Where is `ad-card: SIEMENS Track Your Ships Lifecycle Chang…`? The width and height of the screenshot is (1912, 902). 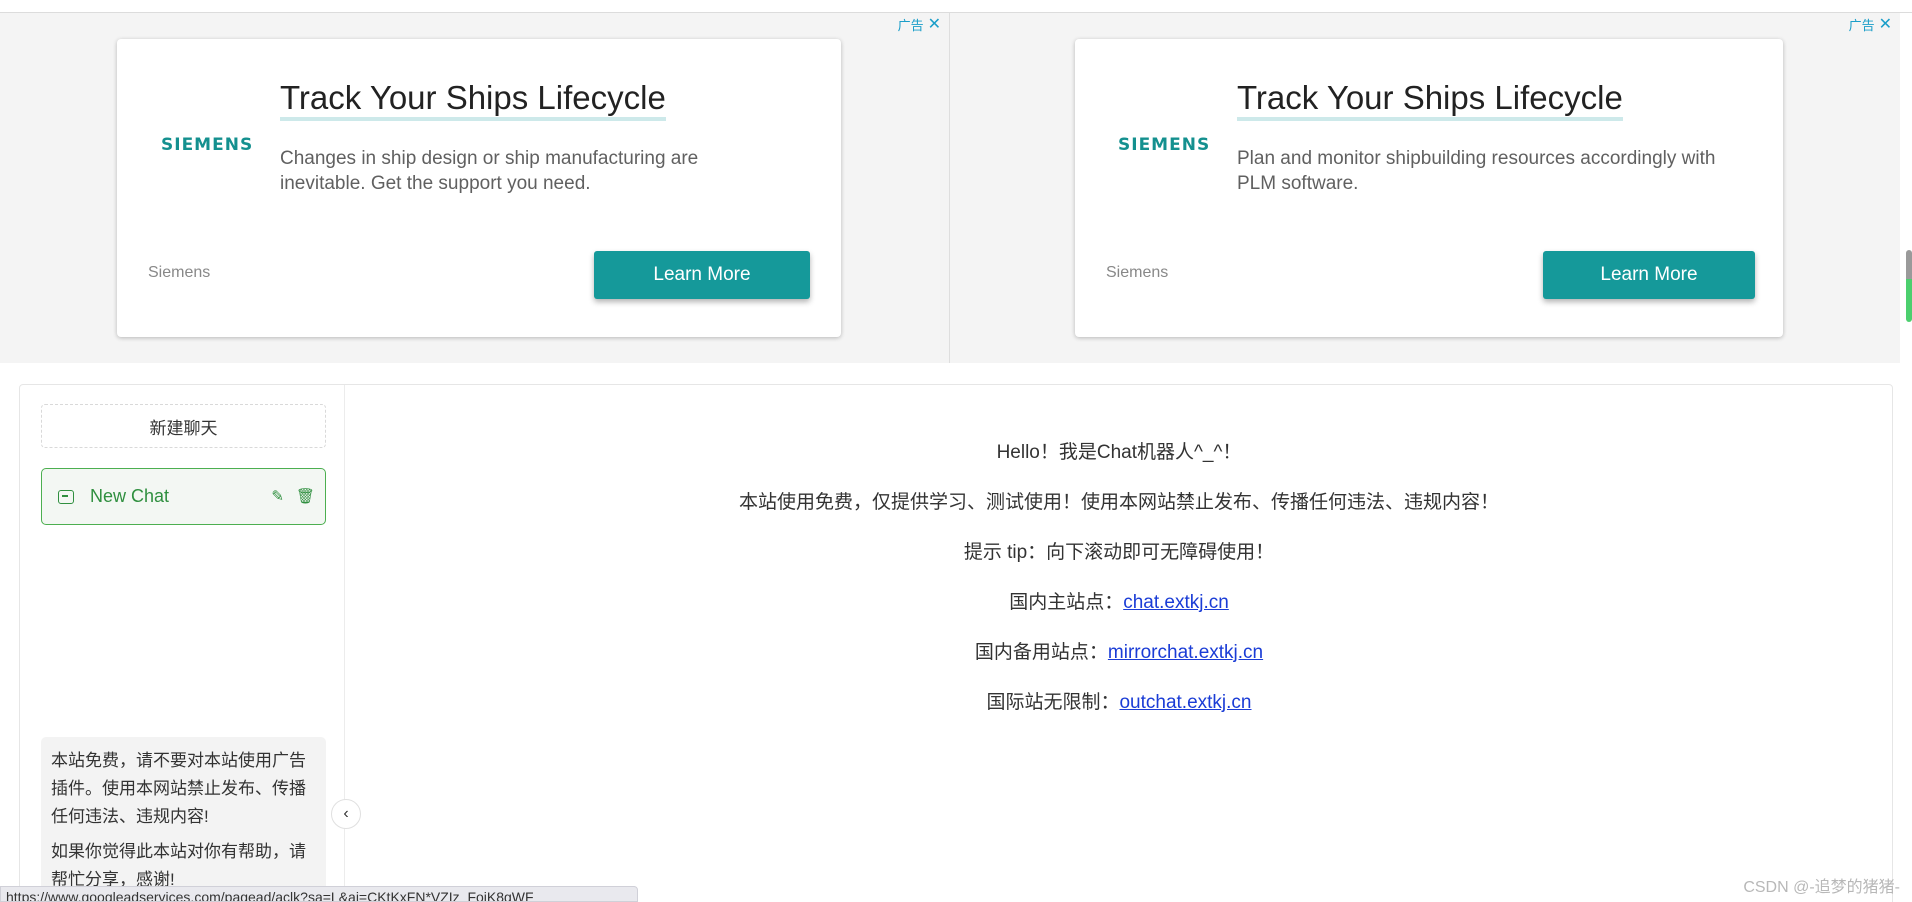 ad-card: SIEMENS Track Your Ships Lifecycle Chang… is located at coordinates (479, 188).